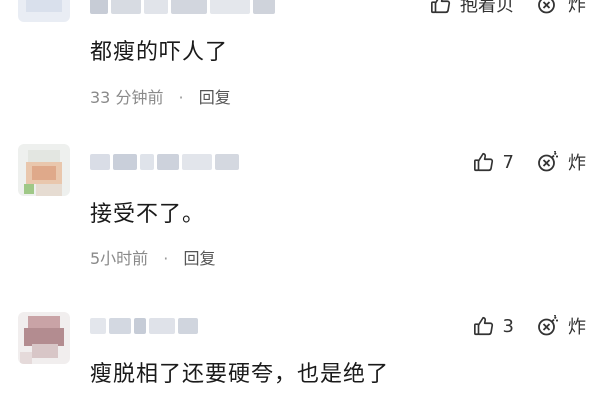 The height and width of the screenshot is (400, 600). What do you see at coordinates (508, 326) in the screenshot?
I see `like-count: 3` at bounding box center [508, 326].